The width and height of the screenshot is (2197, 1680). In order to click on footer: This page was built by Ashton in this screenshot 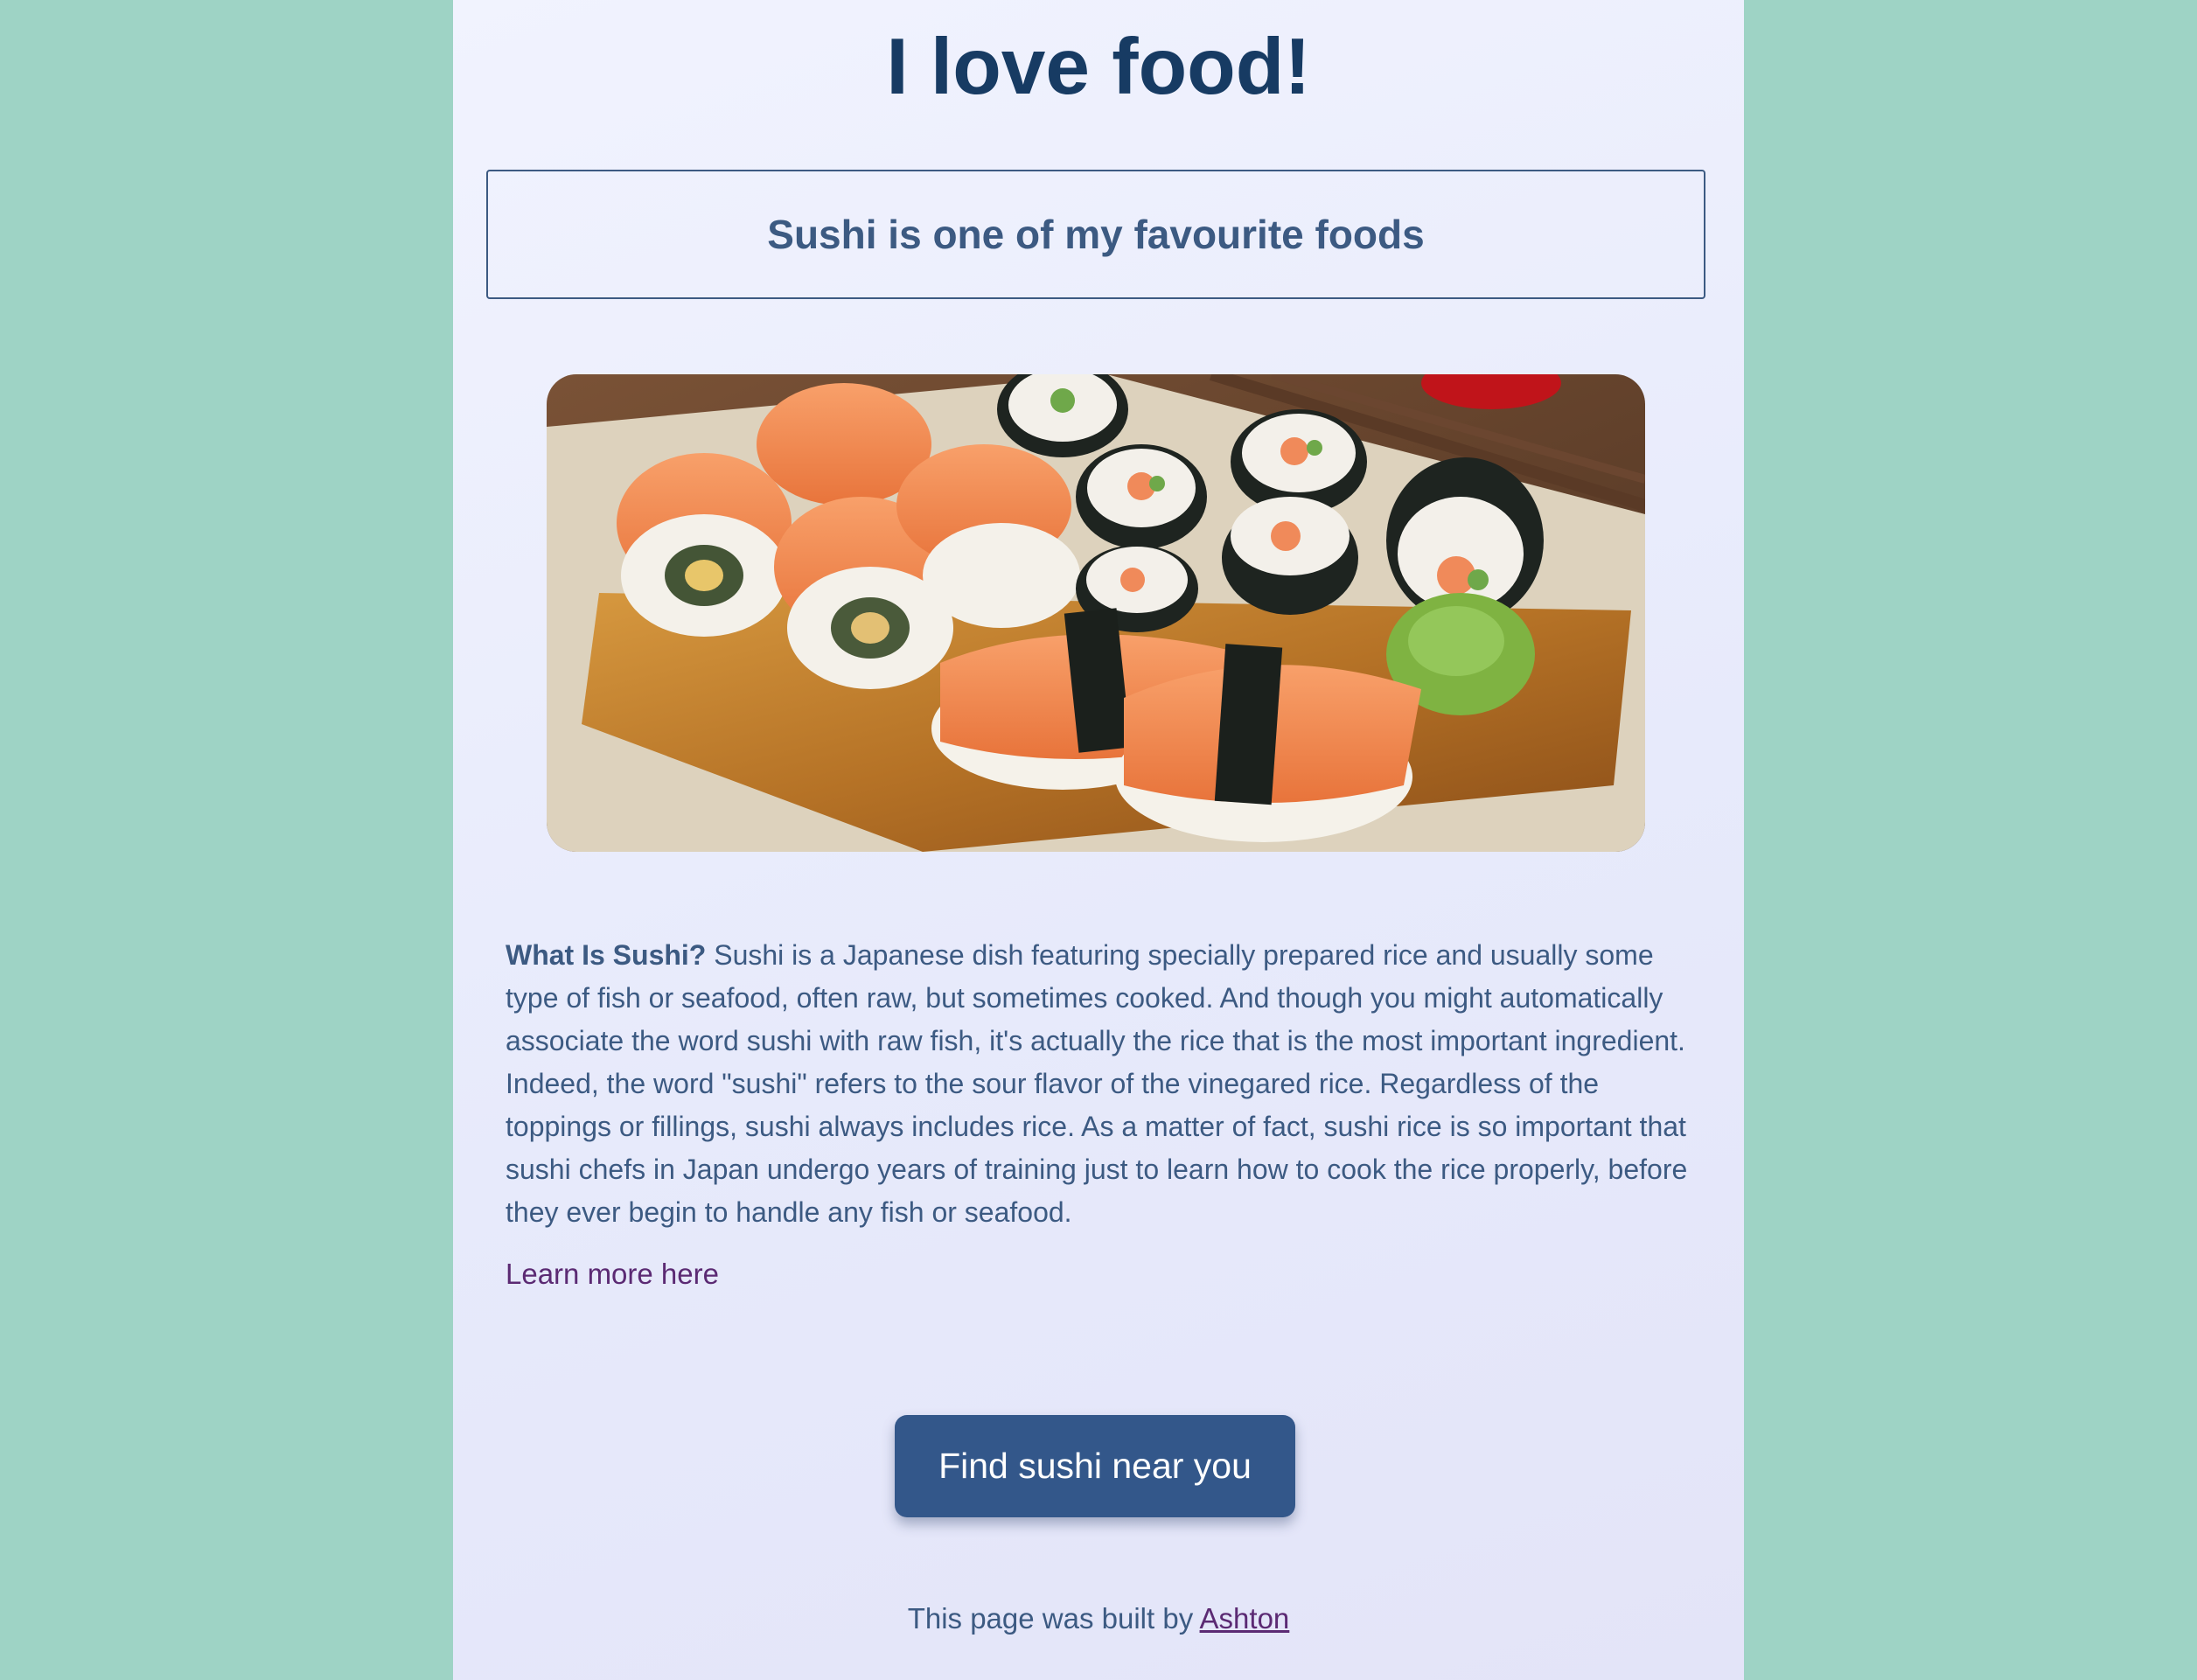, I will do `click(1098, 1618)`.